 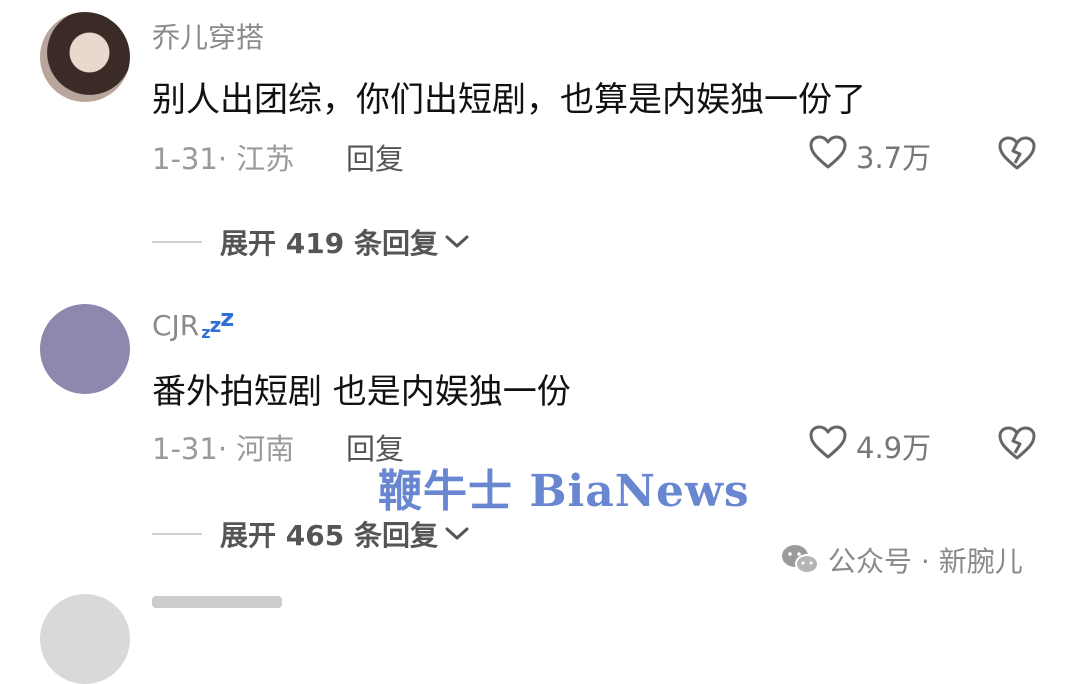 I want to click on username: CJR, so click(x=176, y=325).